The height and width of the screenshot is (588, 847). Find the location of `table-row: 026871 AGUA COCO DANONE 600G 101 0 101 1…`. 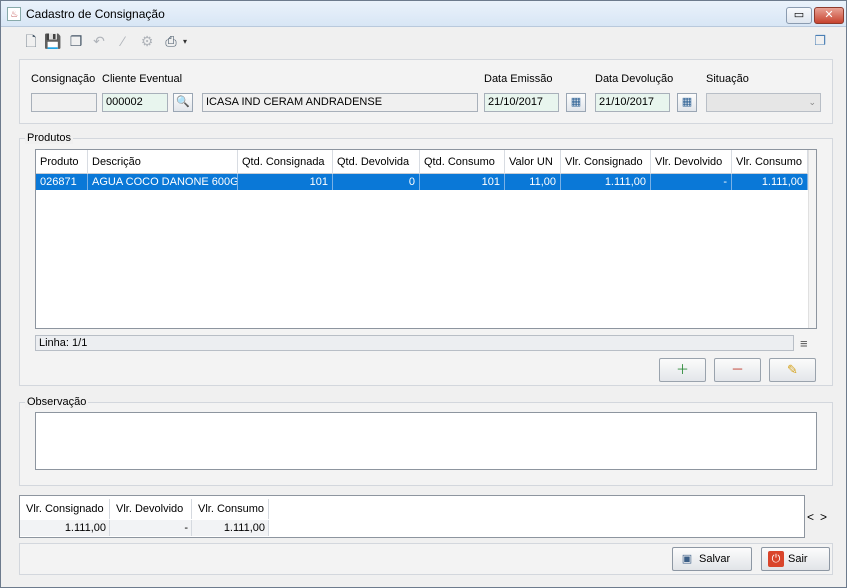

table-row: 026871 AGUA COCO DANONE 600G 101 0 101 1… is located at coordinates (422, 182).